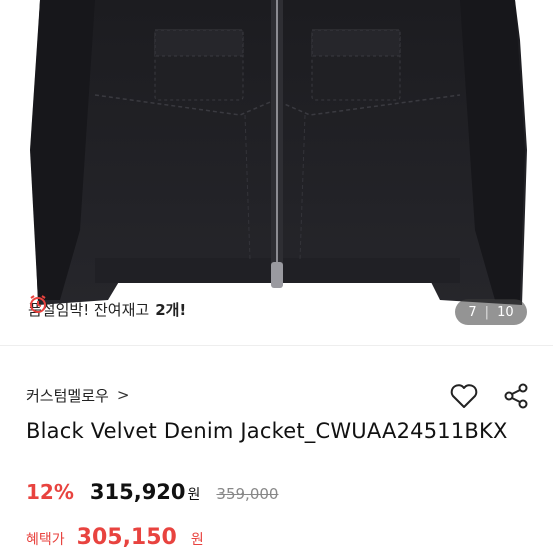 The width and height of the screenshot is (553, 553). Describe the element at coordinates (45, 540) in the screenshot. I see `benefit-label: 혜택가` at that location.